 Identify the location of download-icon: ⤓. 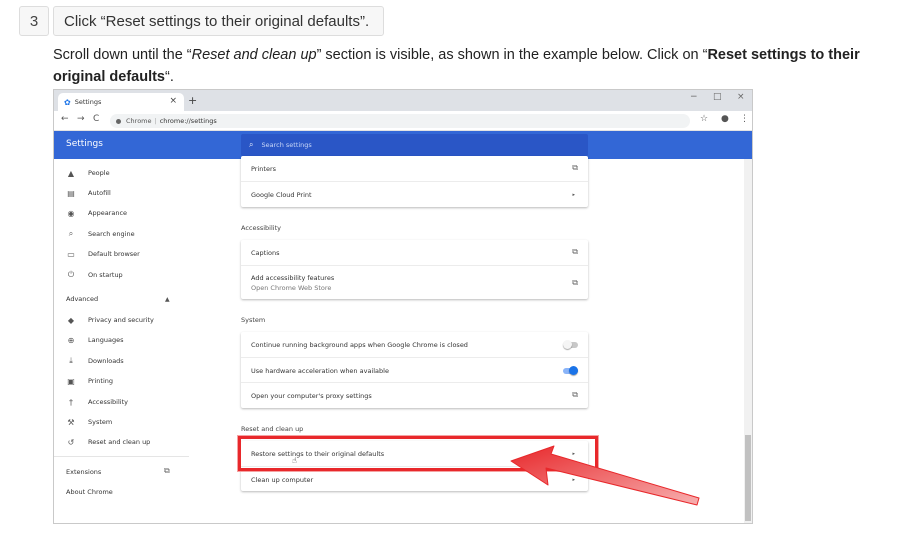
(71, 360).